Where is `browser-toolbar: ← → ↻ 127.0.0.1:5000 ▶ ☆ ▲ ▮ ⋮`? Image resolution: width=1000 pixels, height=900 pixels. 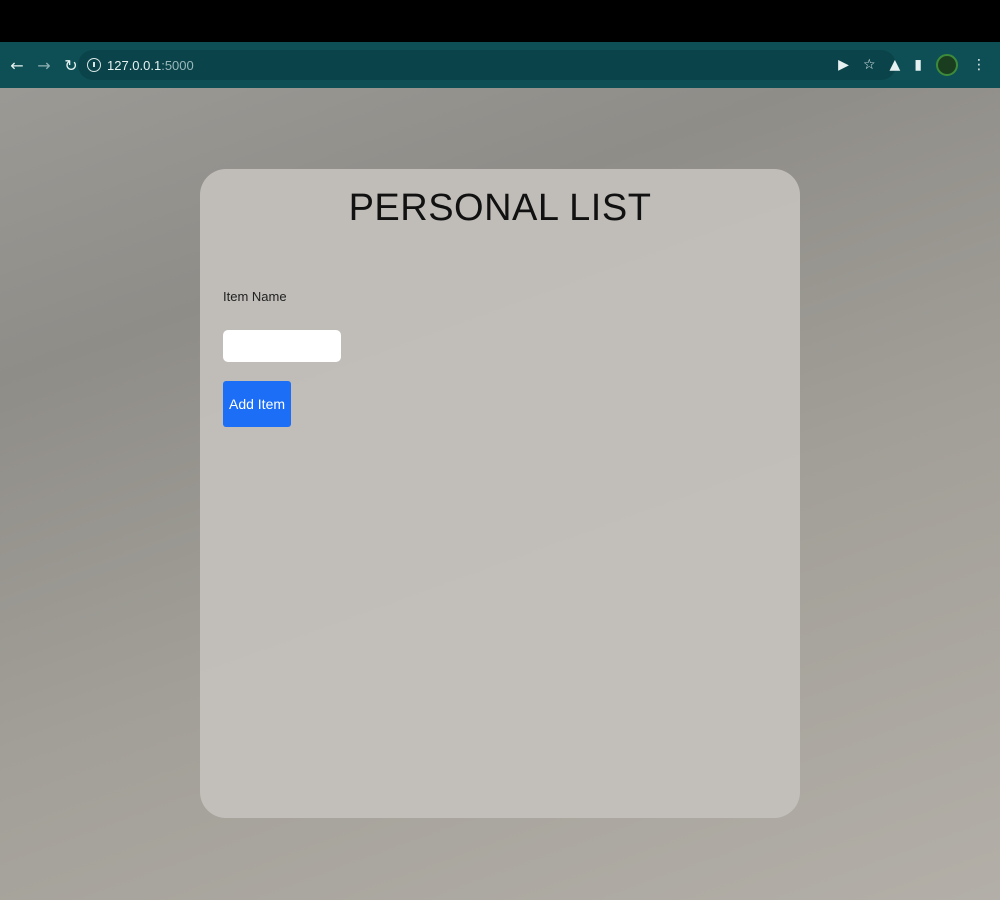 browser-toolbar: ← → ↻ 127.0.0.1:5000 ▶ ☆ ▲ ▮ ⋮ is located at coordinates (500, 65).